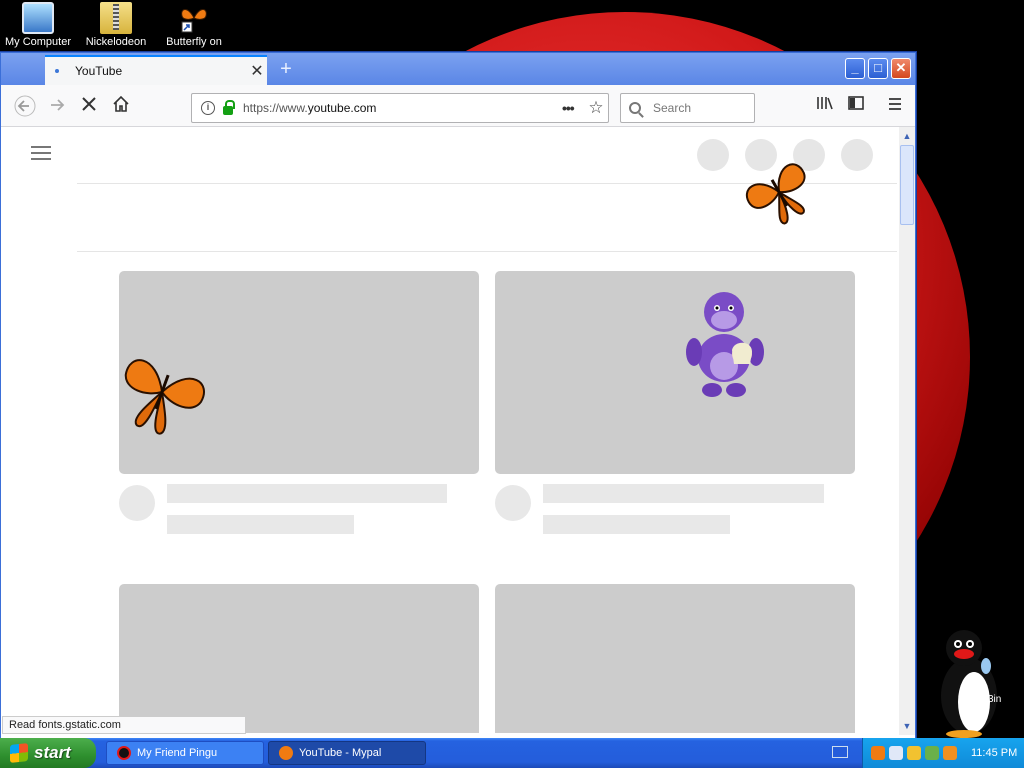 The height and width of the screenshot is (768, 1024). Describe the element at coordinates (901, 68) in the screenshot. I see `close-window-button: ✕` at that location.